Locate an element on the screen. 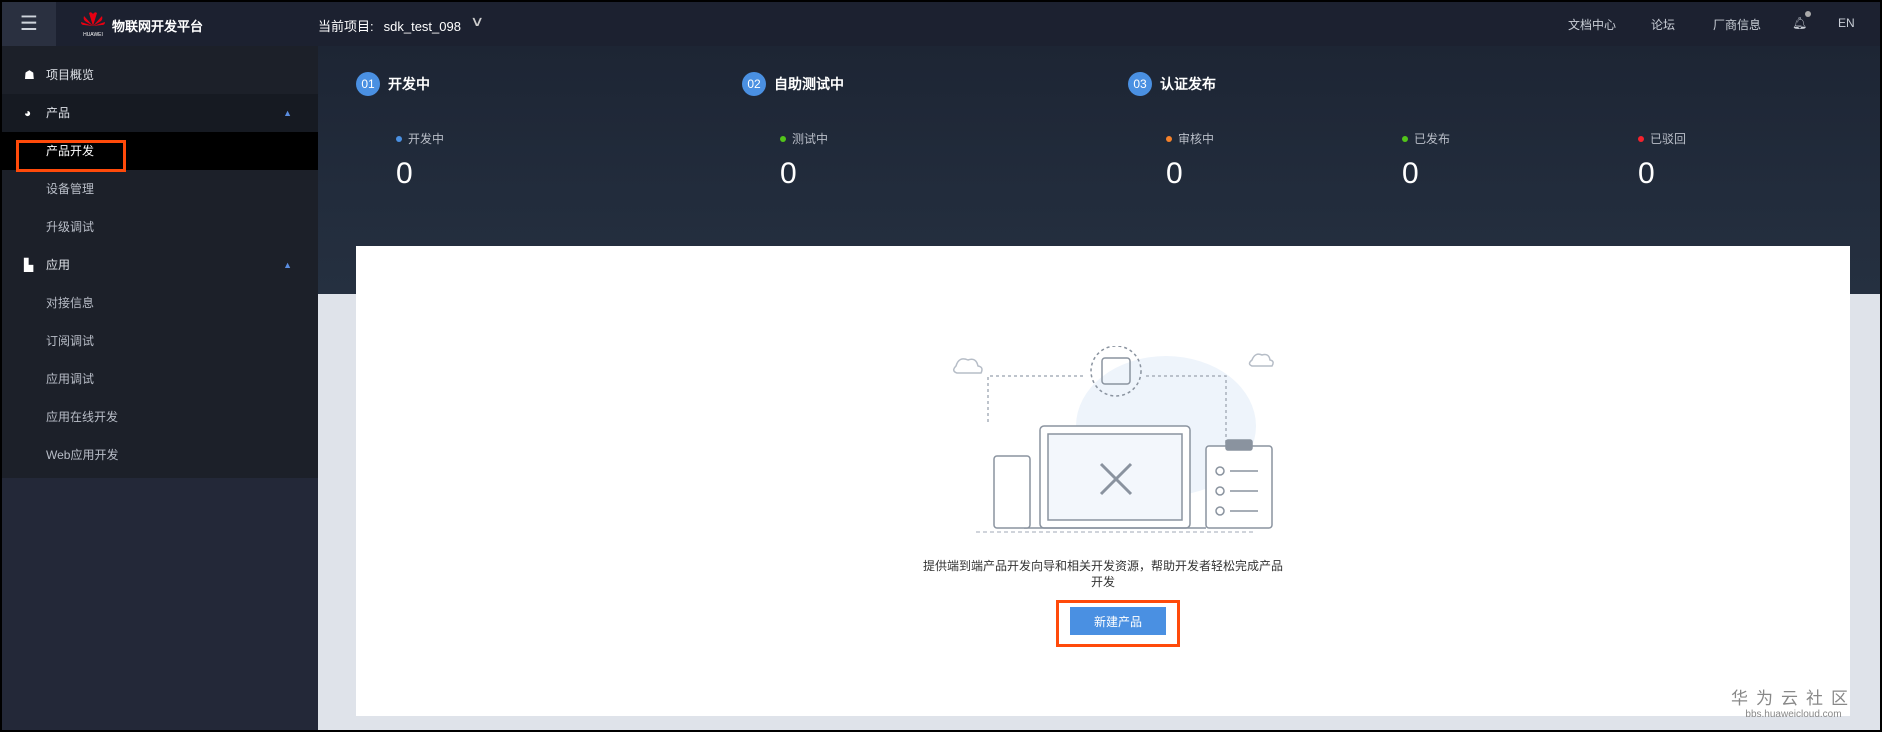 The width and height of the screenshot is (1882, 732). stat-reviewing: 审核中 0 is located at coordinates (1190, 161).